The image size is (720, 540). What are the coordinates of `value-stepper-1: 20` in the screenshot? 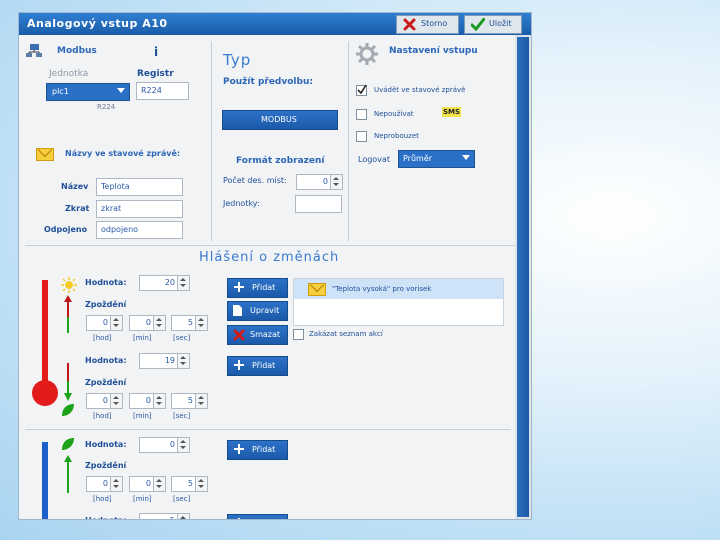 It's located at (164, 283).